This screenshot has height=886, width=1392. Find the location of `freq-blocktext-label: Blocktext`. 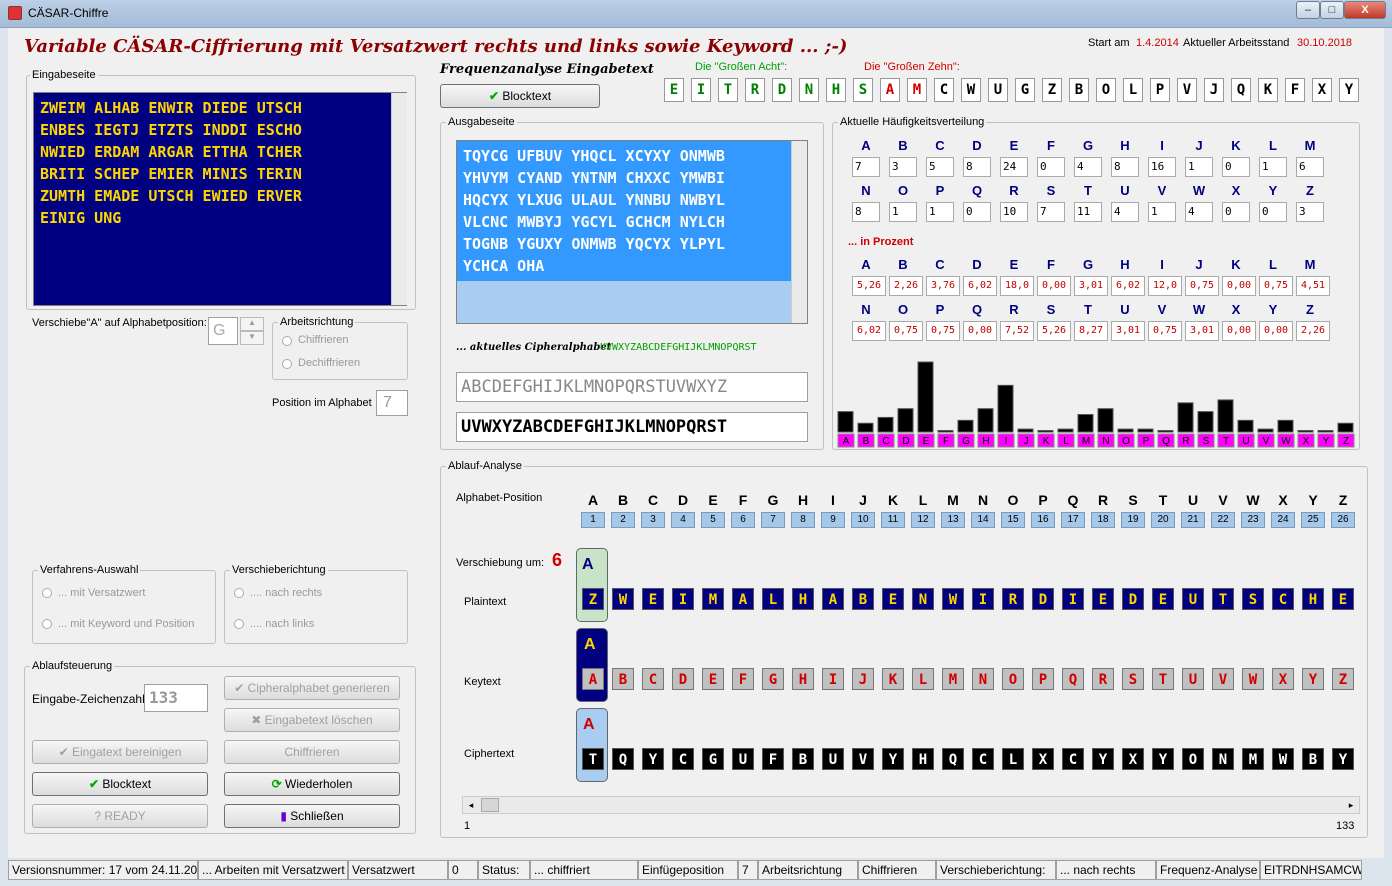

freq-blocktext-label: Blocktext is located at coordinates (527, 96).